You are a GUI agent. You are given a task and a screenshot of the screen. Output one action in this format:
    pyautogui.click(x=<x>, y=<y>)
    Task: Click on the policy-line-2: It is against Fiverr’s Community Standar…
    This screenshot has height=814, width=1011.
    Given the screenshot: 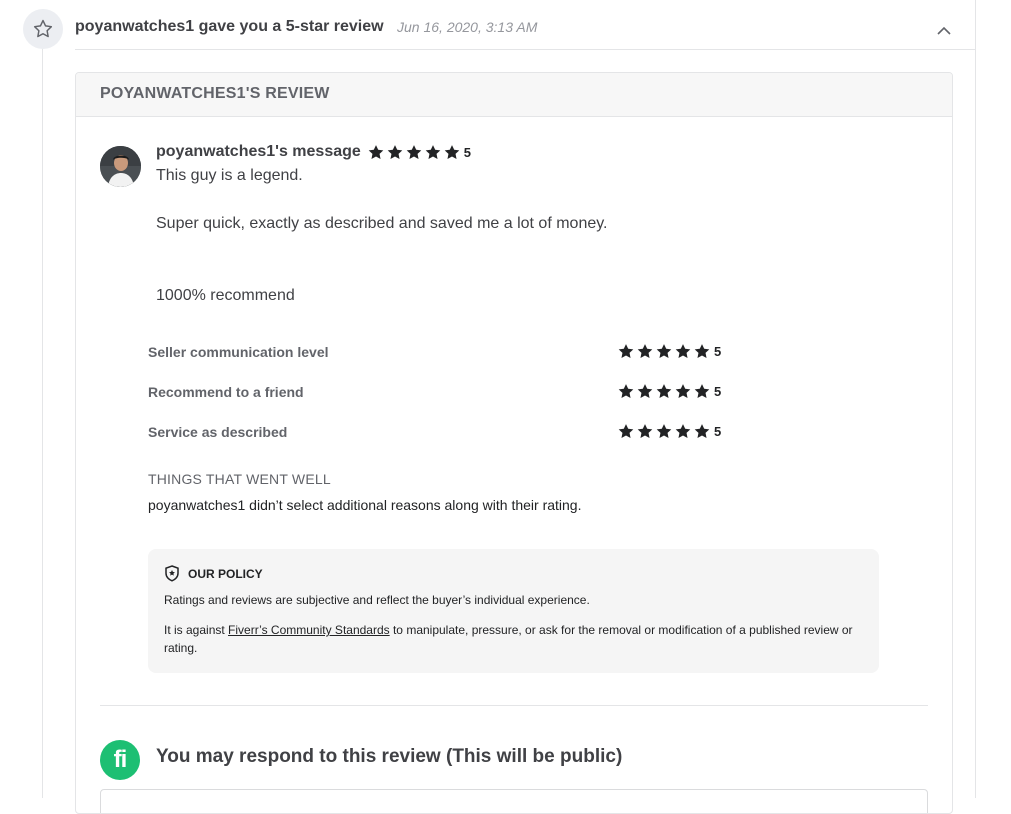 What is the action you would take?
    pyautogui.click(x=514, y=639)
    